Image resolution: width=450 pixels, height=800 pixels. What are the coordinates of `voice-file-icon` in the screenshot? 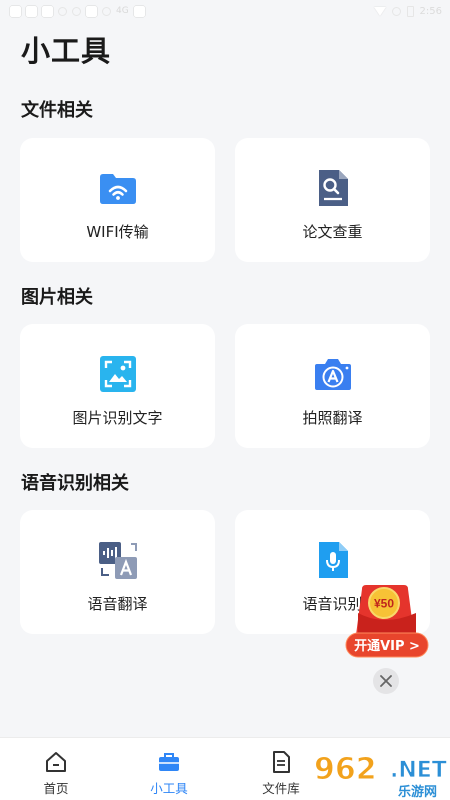 It's located at (333, 560).